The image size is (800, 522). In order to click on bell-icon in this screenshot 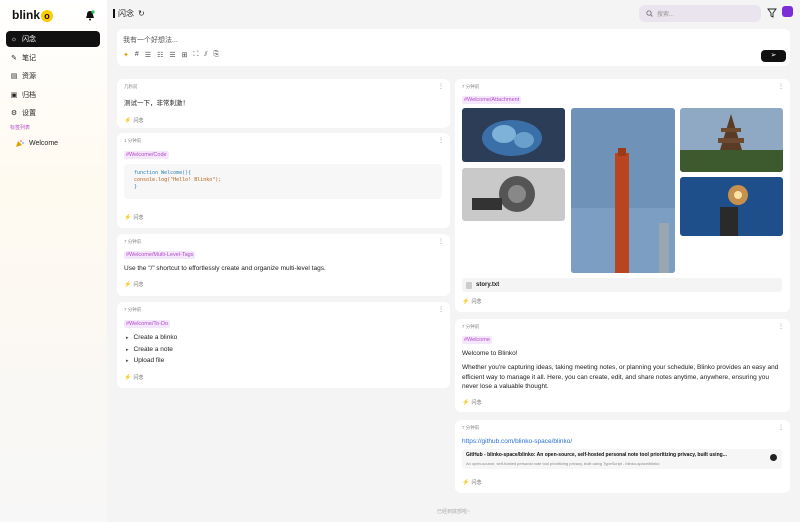, I will do `click(90, 15)`.